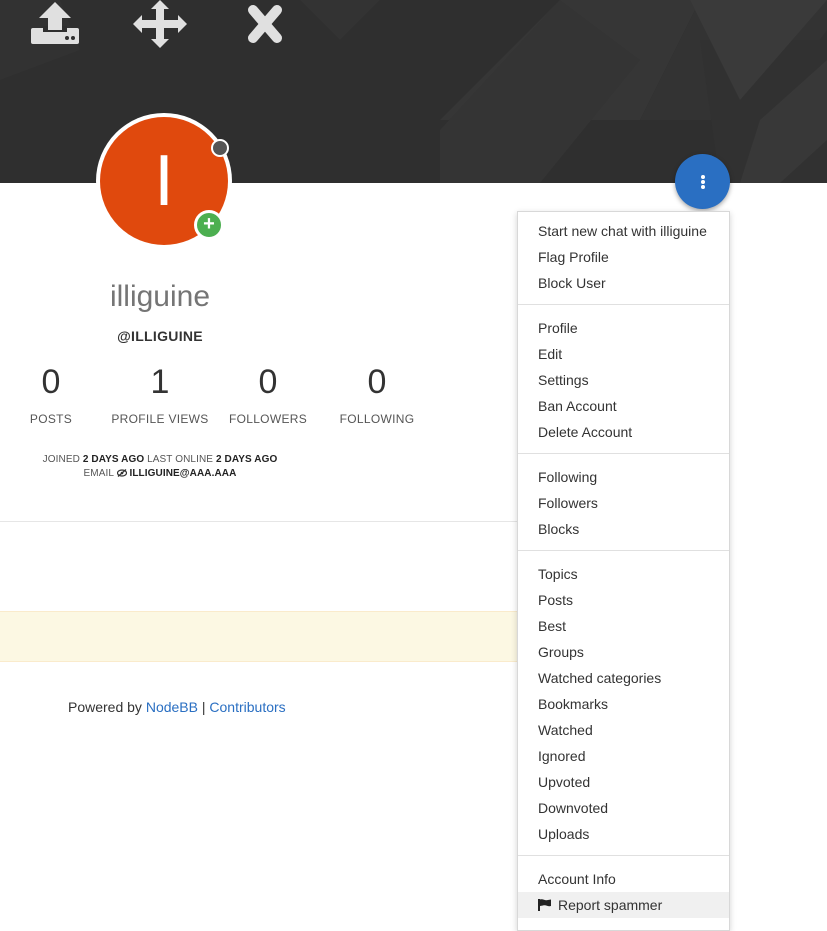  I want to click on upload-icon, so click(55, 23).